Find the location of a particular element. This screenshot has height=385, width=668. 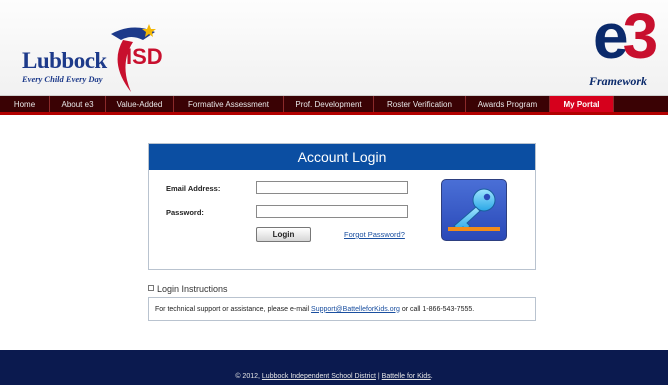

expand-icon is located at coordinates (151, 288).